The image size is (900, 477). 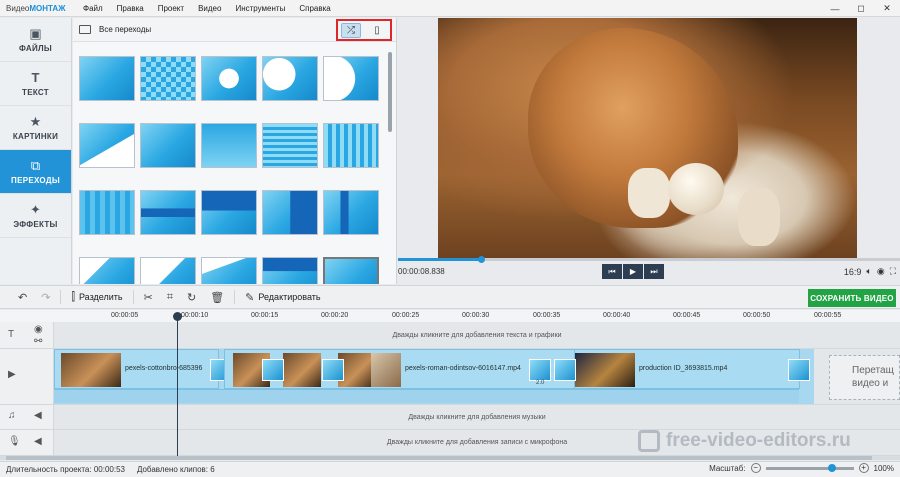 I want to click on image-icon: ▣, so click(x=35, y=33).